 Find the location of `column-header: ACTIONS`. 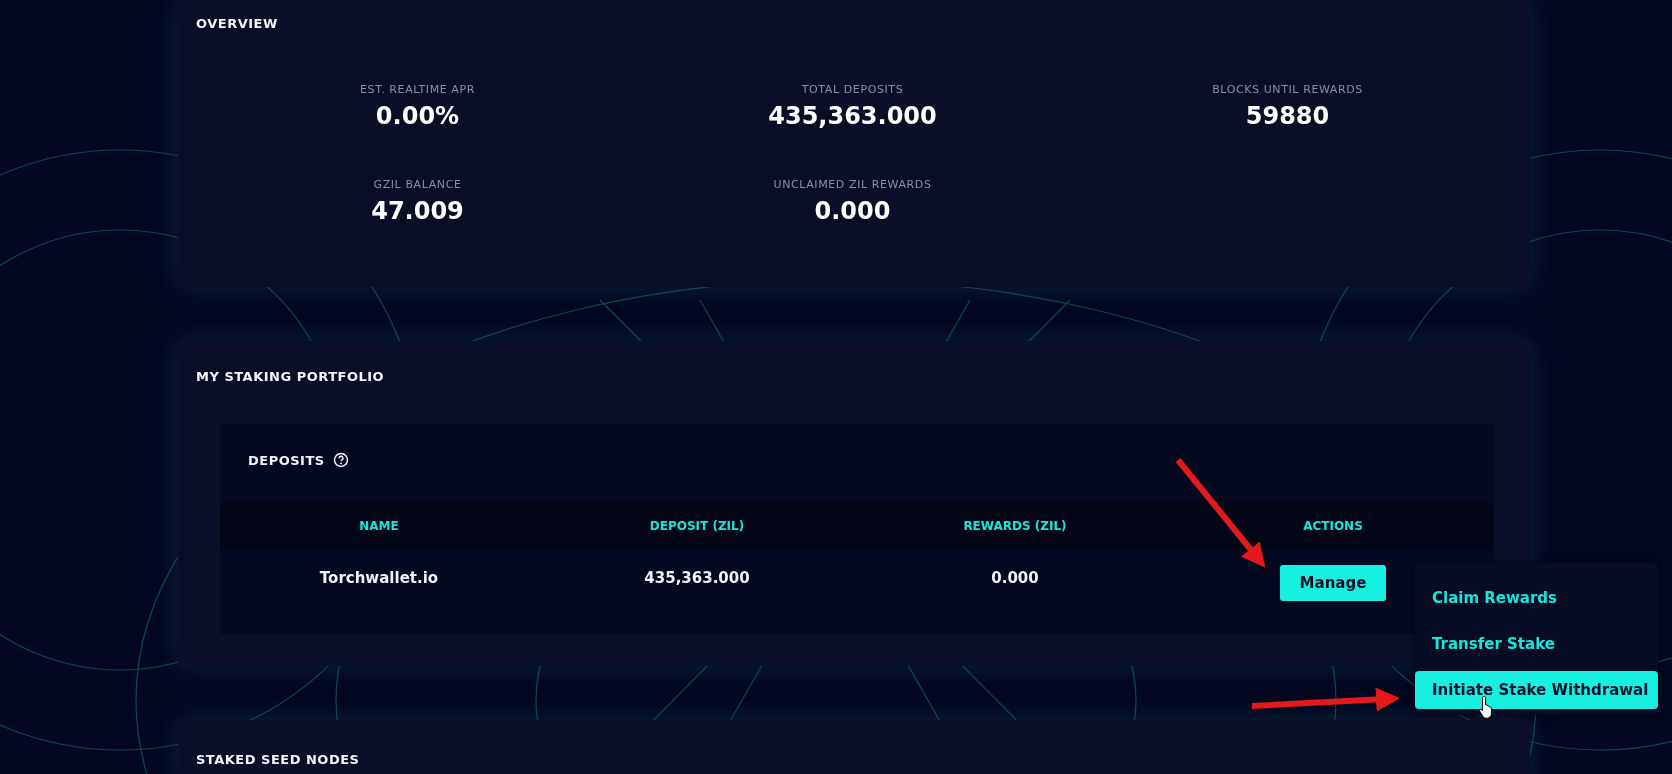

column-header: ACTIONS is located at coordinates (1333, 526).